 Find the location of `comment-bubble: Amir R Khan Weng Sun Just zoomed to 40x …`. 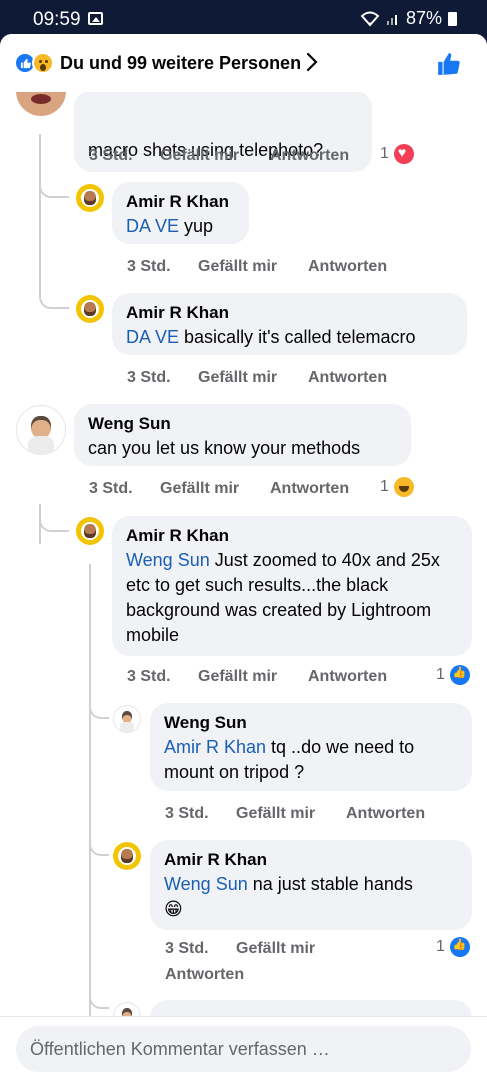

comment-bubble: Amir R Khan Weng Sun Just zoomed to 40x … is located at coordinates (292, 586).